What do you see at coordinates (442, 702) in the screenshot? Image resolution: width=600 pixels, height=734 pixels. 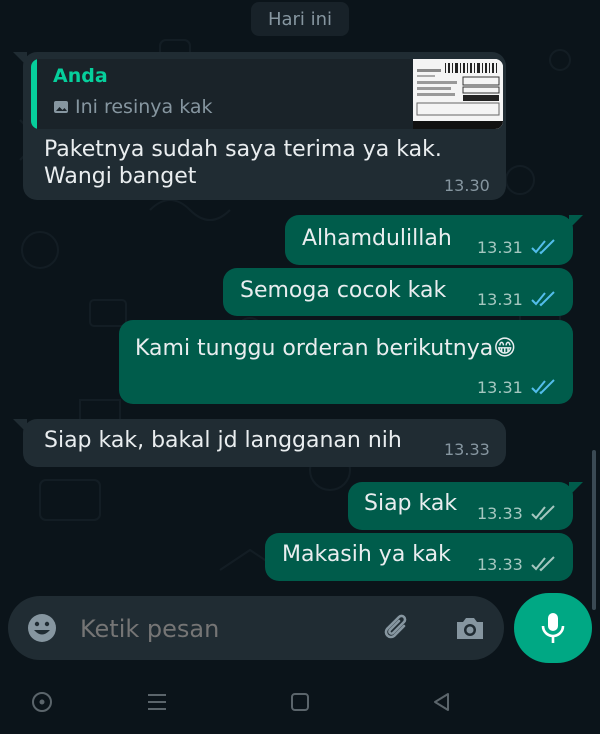 I see `nav-back-icon` at bounding box center [442, 702].